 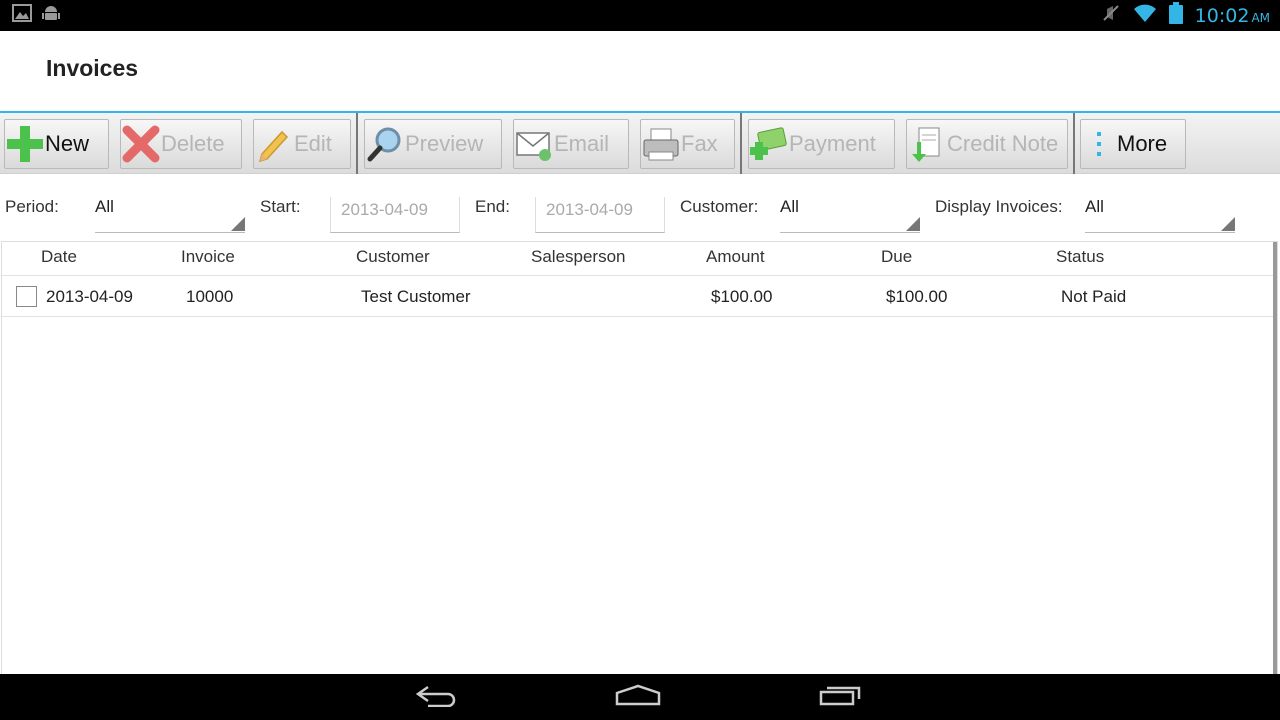 I want to click on credit-note-button: Credit Note, so click(x=987, y=144).